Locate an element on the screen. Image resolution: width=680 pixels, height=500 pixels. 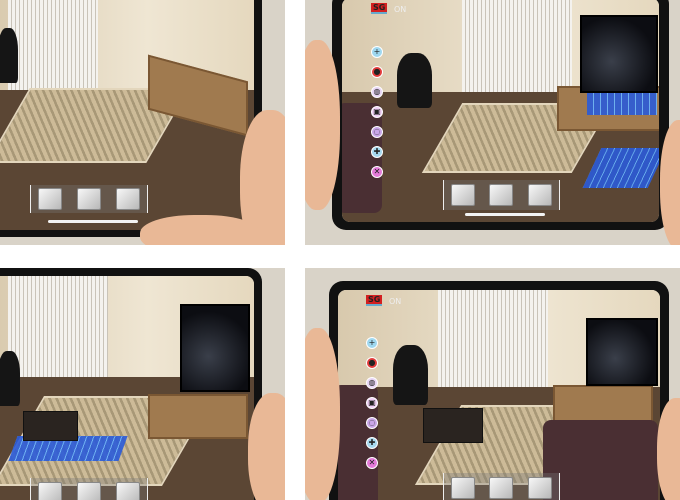
ar-blue-tiles is located at coordinates (622, 104).